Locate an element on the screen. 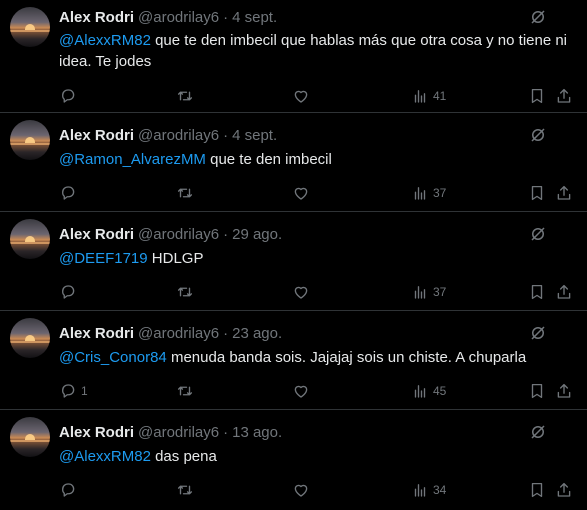 This screenshot has height=510, width=587. share-icon is located at coordinates (564, 192).